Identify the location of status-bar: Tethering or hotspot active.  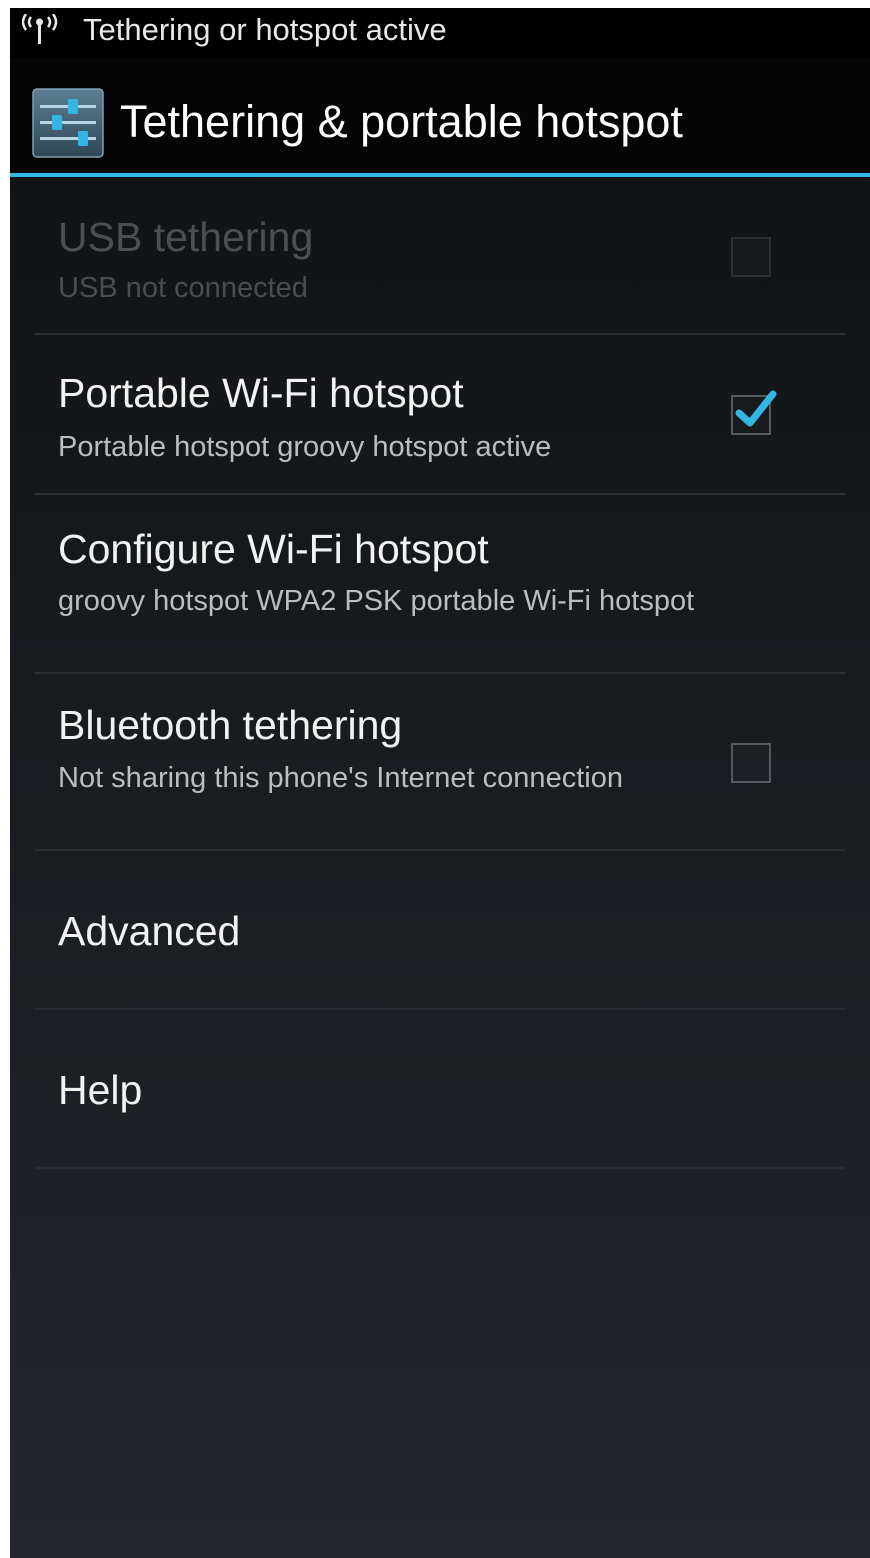
(440, 33).